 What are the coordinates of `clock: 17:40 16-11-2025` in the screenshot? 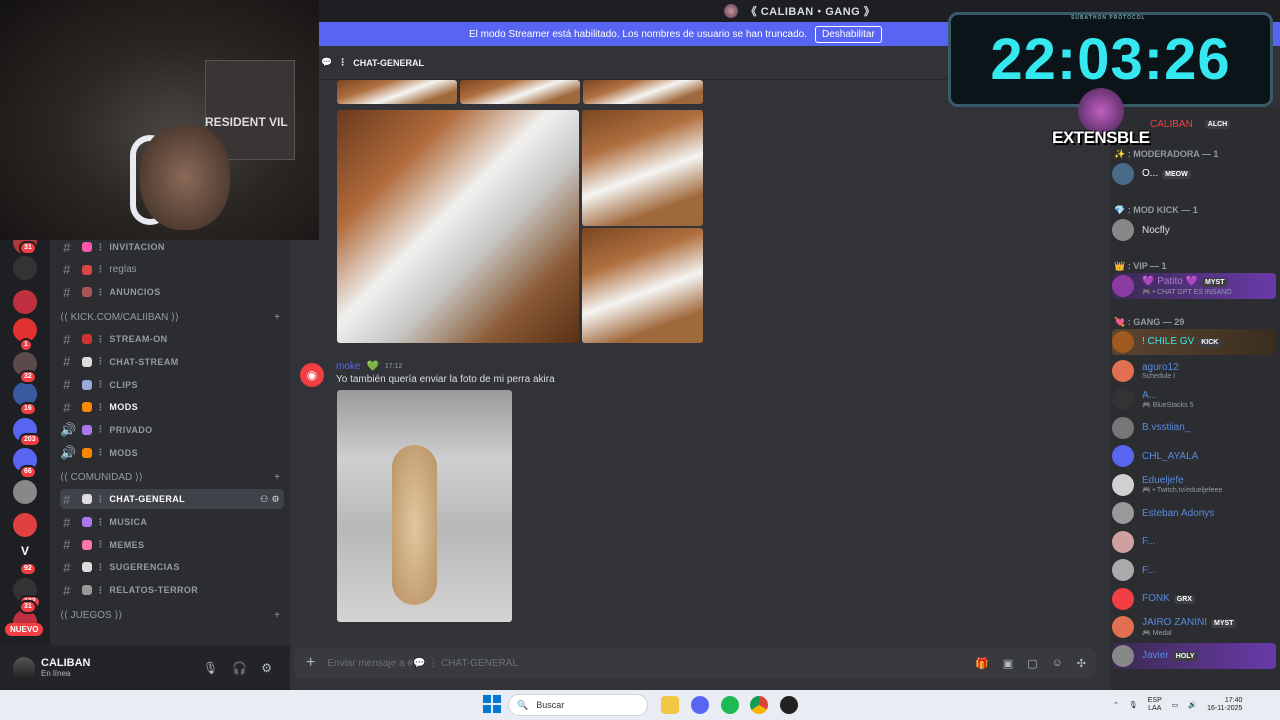 It's located at (1224, 705).